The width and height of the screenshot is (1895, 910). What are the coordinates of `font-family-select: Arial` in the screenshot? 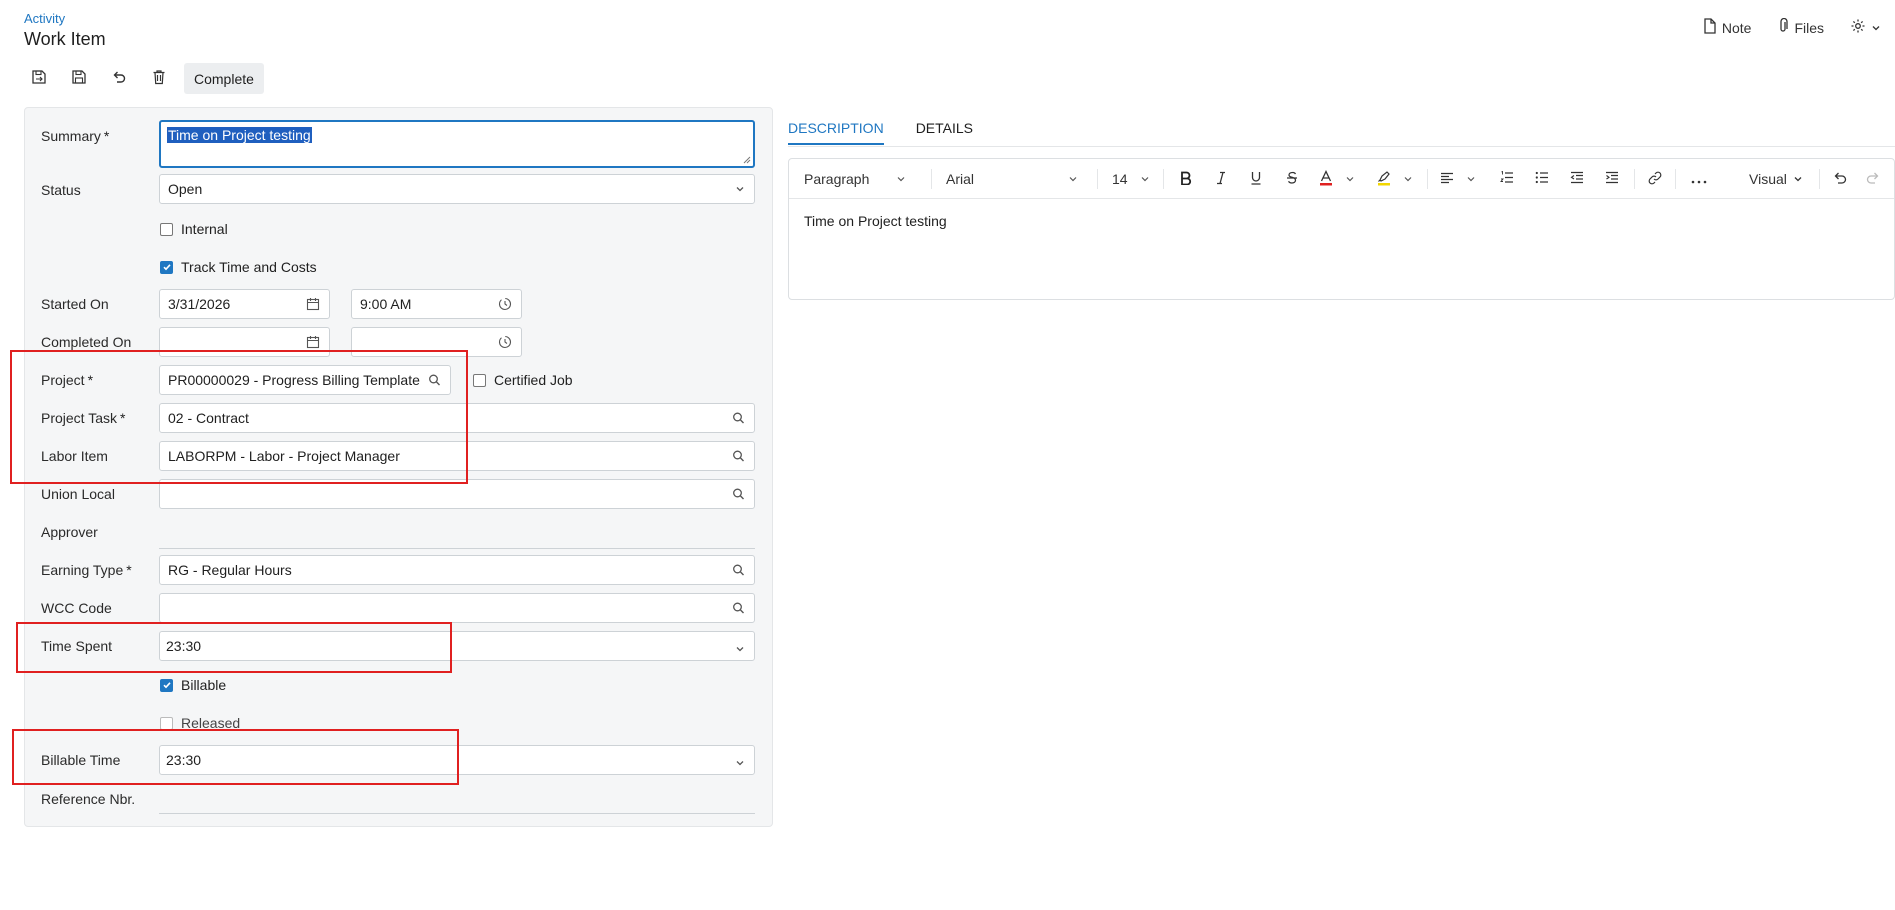 It's located at (1016, 179).